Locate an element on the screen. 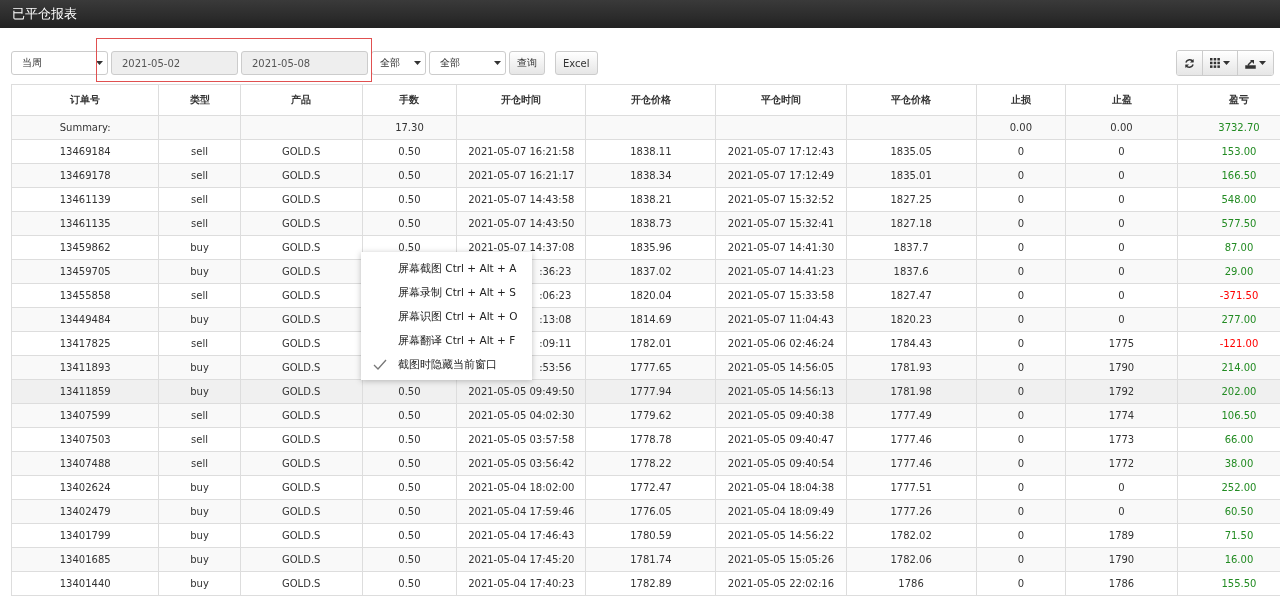 The image size is (1280, 599). table-cell: 2021-05-04 18:09:49 is located at coordinates (781, 511).